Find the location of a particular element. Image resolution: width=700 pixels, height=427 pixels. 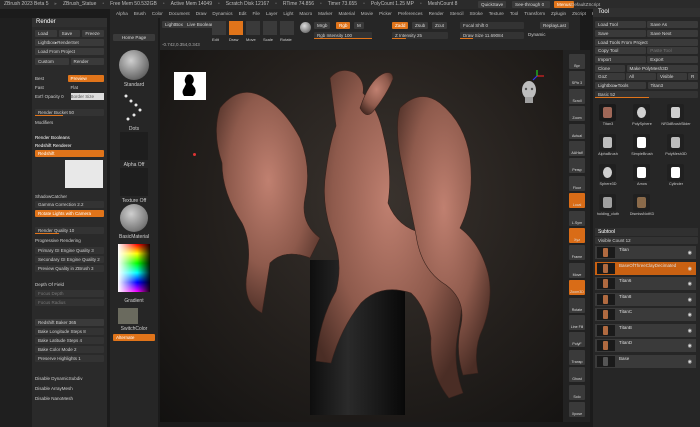

color-picker is located at coordinates (134, 268).